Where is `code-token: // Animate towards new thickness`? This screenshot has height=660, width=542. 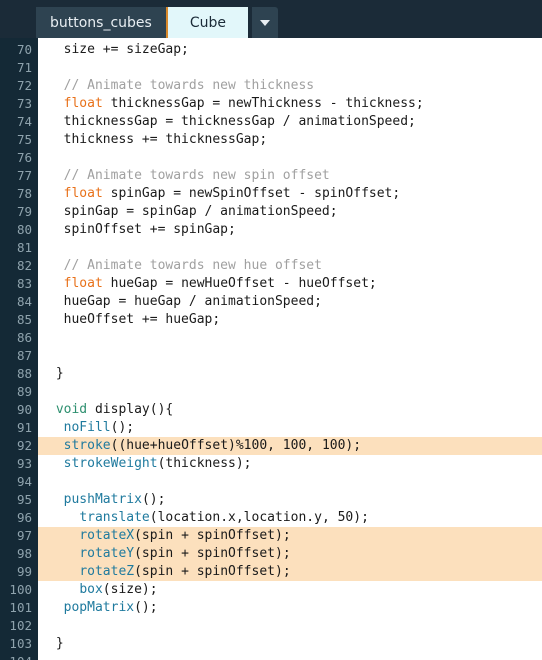 code-token: // Animate towards new thickness is located at coordinates (181, 85).